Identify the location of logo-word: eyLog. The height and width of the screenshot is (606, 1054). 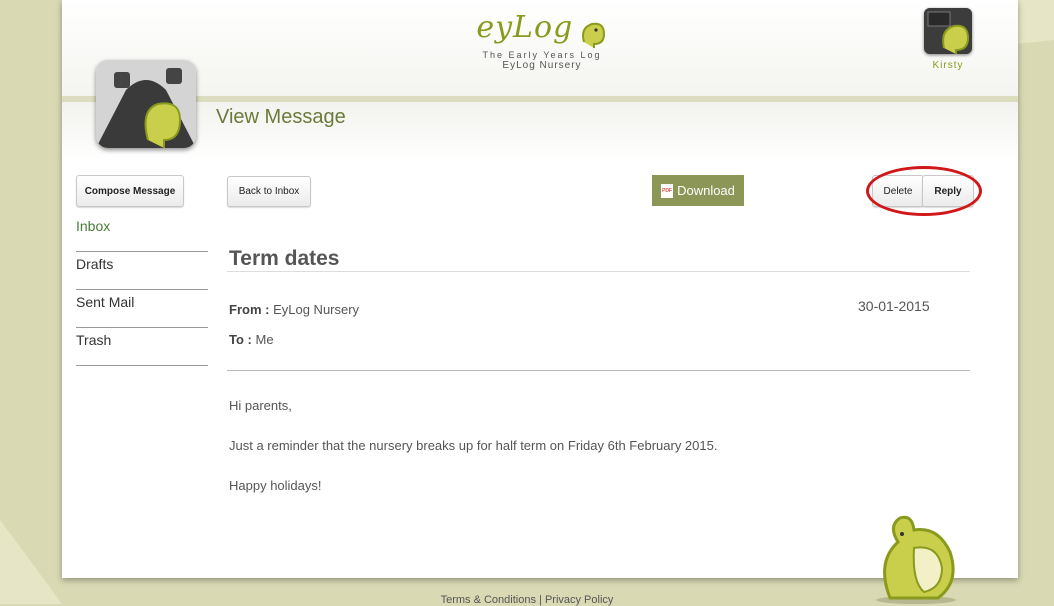
(525, 27).